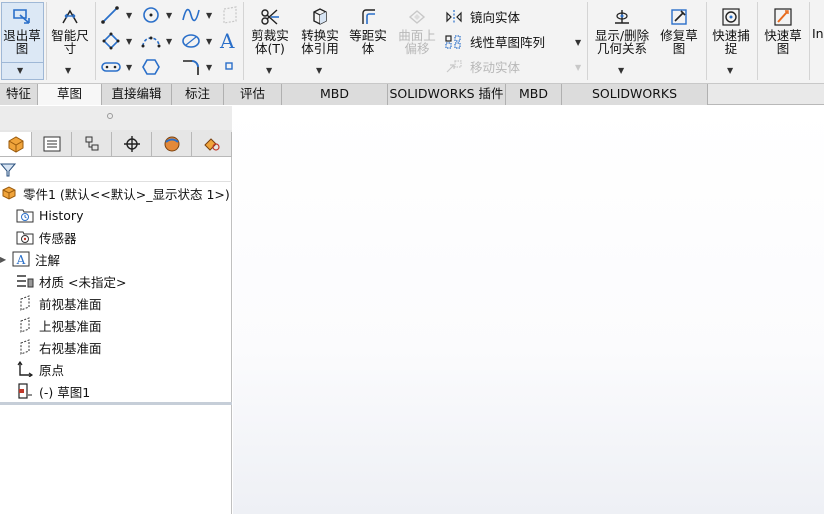 The image size is (824, 514). Describe the element at coordinates (151, 41) in the screenshot. I see `arc-tool-icon` at that location.